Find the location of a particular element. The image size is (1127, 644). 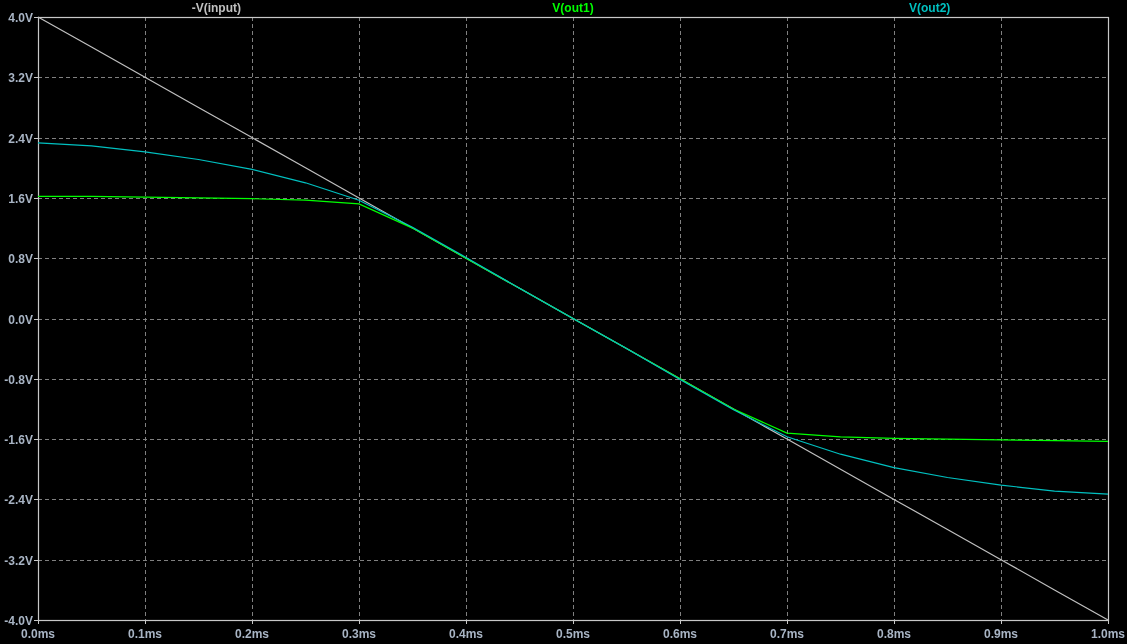

y-axis-label: -0.8V is located at coordinates (18, 380).